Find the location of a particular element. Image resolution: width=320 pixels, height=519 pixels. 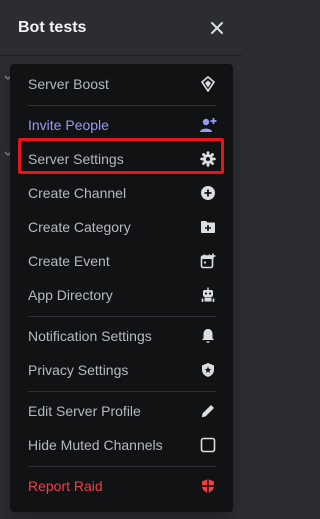

folder-plus-icon is located at coordinates (208, 227).